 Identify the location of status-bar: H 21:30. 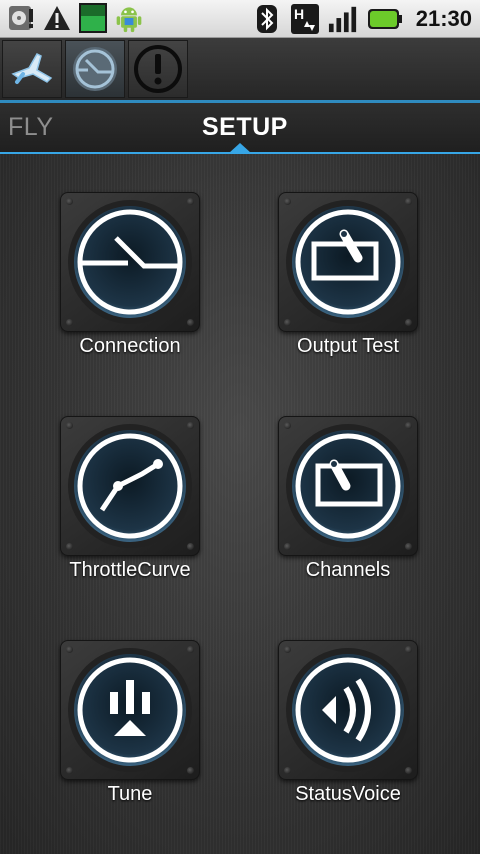
(240, 19).